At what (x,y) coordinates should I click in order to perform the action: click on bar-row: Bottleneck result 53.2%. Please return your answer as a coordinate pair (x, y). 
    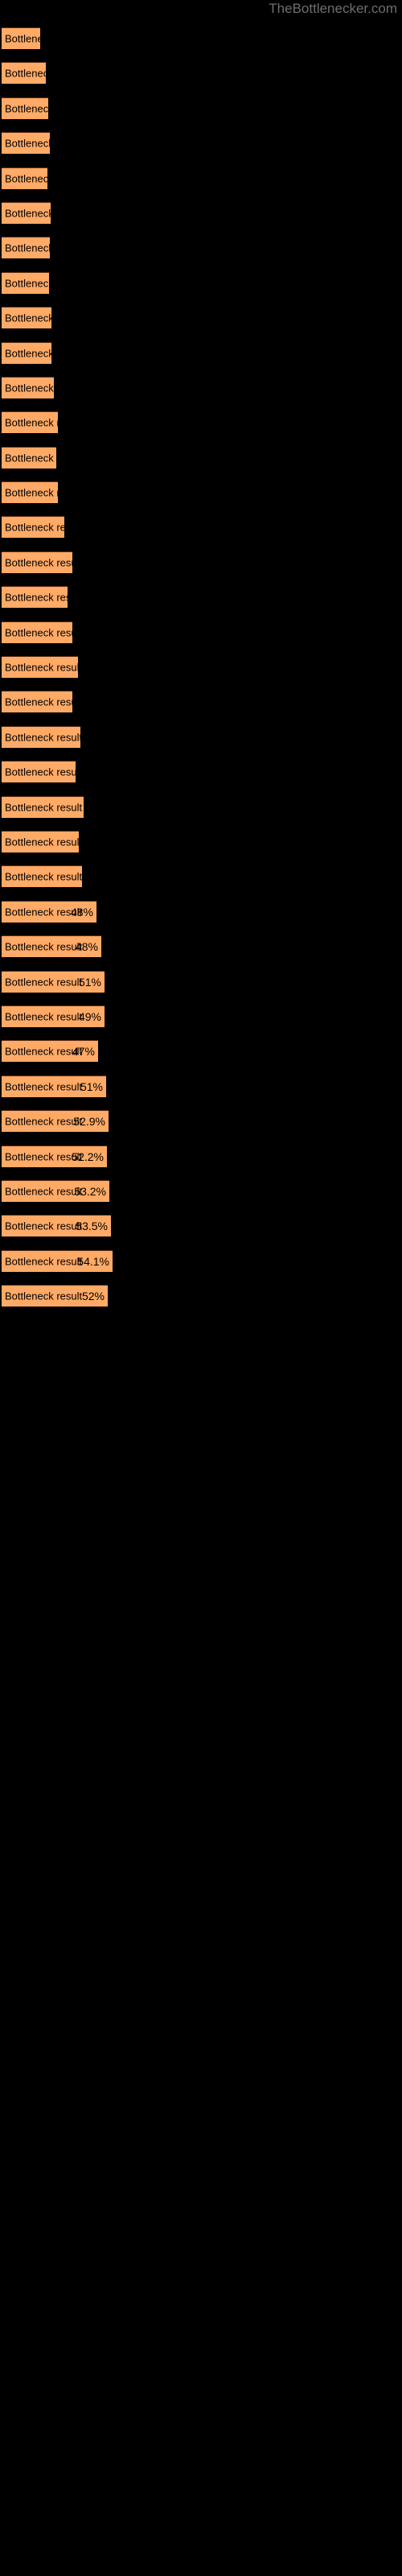
    Looking at the image, I should click on (201, 1191).